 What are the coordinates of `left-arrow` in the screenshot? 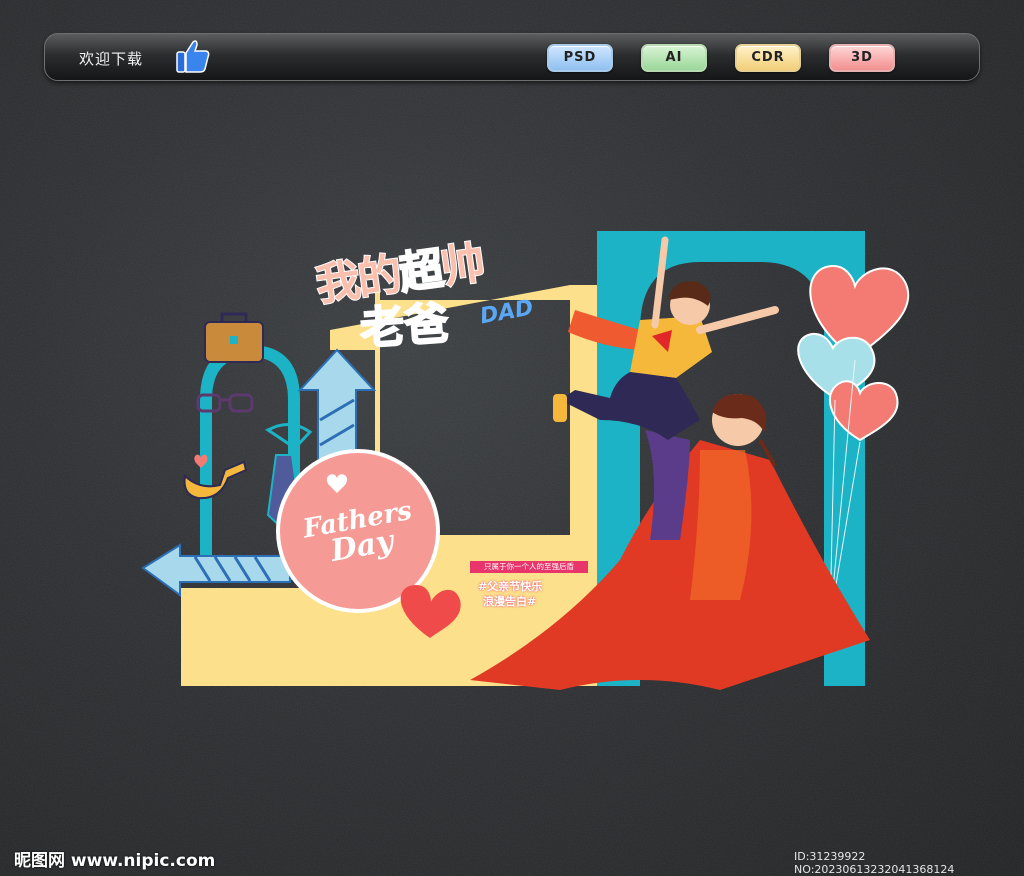 It's located at (216, 570).